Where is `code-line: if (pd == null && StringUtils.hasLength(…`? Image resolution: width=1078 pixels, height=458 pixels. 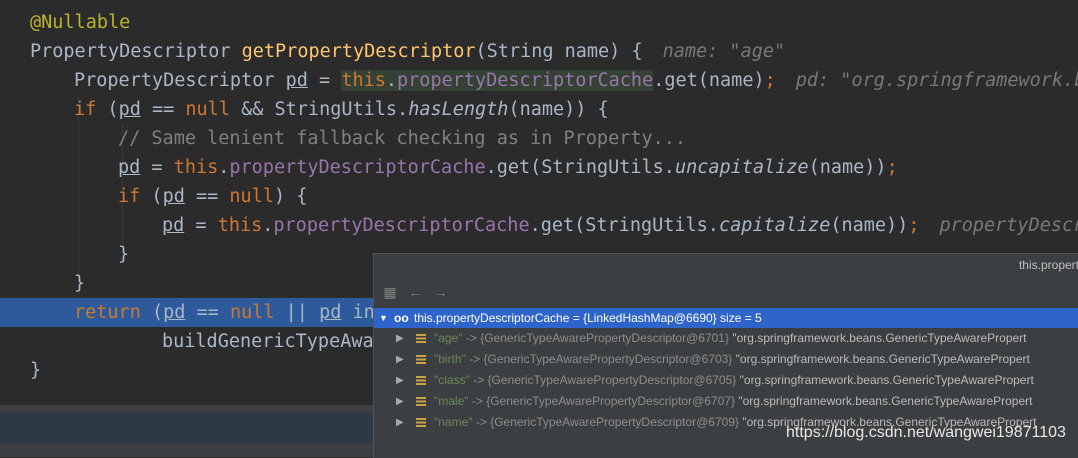
code-line: if (pd == null && StringUtils.hasLength(… is located at coordinates (539, 109).